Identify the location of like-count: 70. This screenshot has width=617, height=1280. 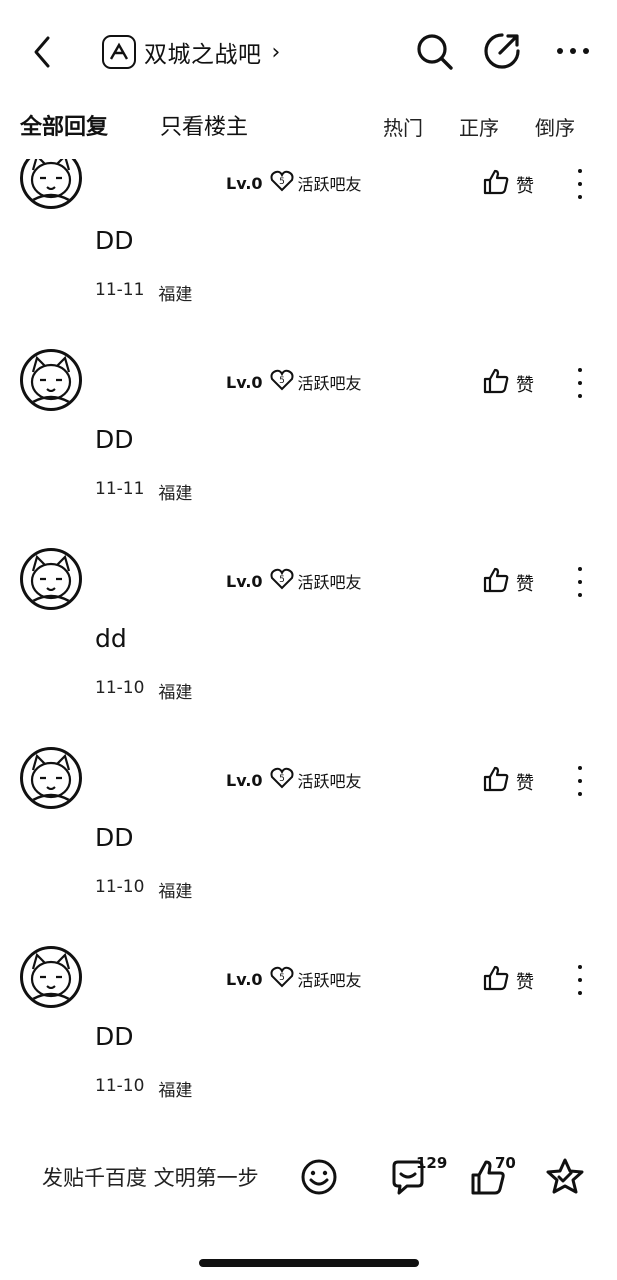
(505, 1163).